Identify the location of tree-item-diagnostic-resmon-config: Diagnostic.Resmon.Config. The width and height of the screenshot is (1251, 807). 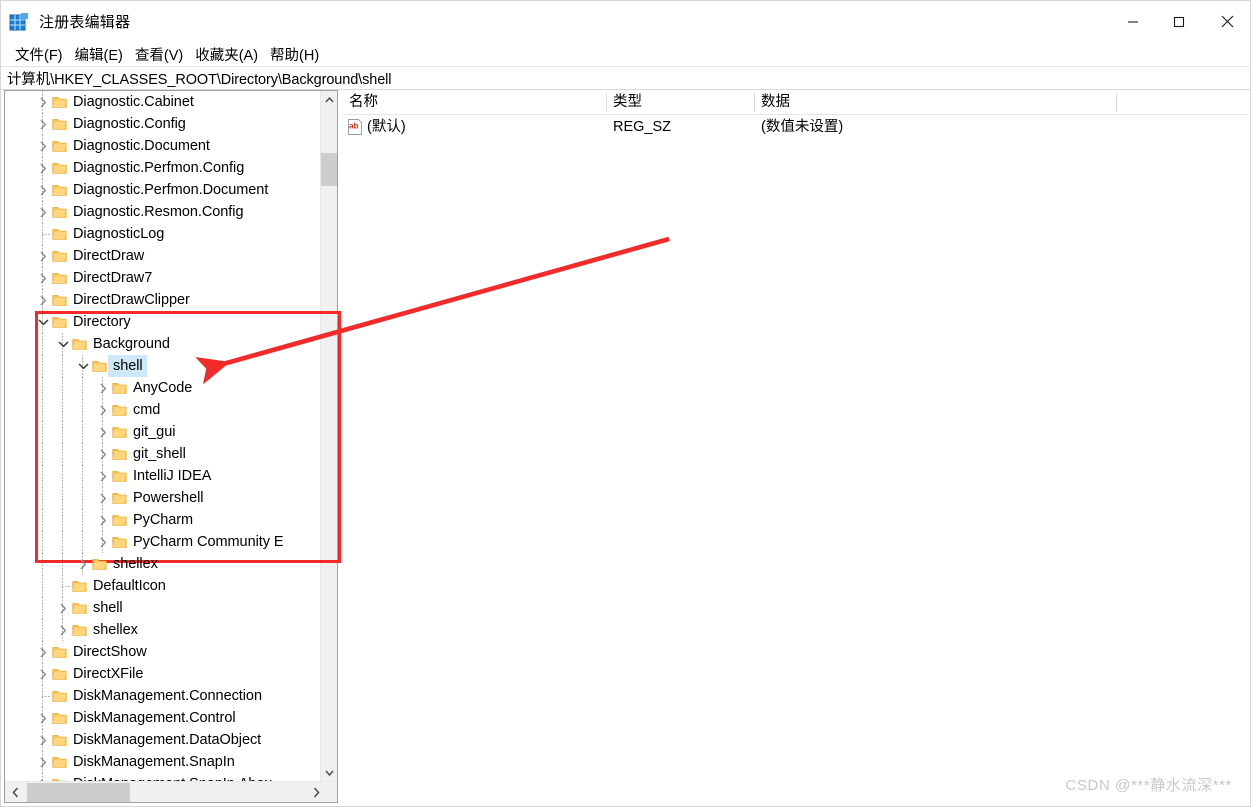
(158, 212).